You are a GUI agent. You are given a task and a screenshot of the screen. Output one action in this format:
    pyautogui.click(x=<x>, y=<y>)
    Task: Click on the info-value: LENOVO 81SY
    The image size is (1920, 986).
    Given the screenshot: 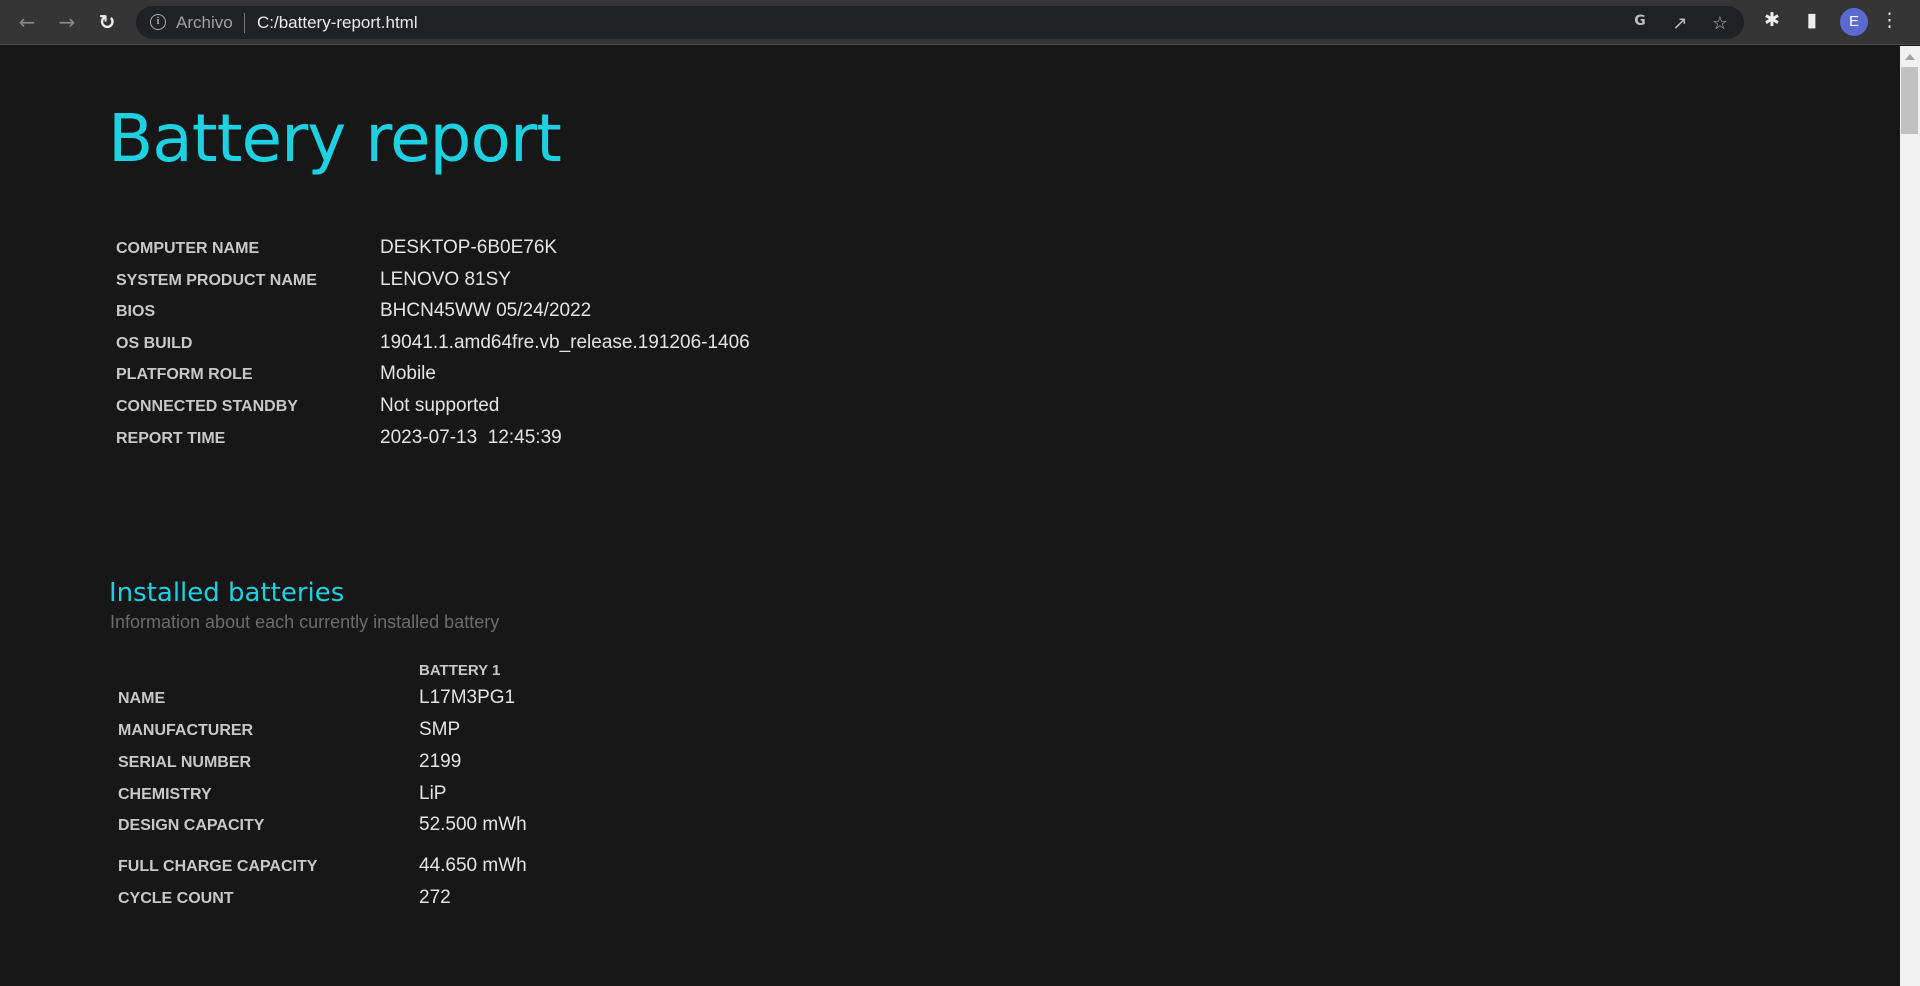 What is the action you would take?
    pyautogui.click(x=445, y=279)
    